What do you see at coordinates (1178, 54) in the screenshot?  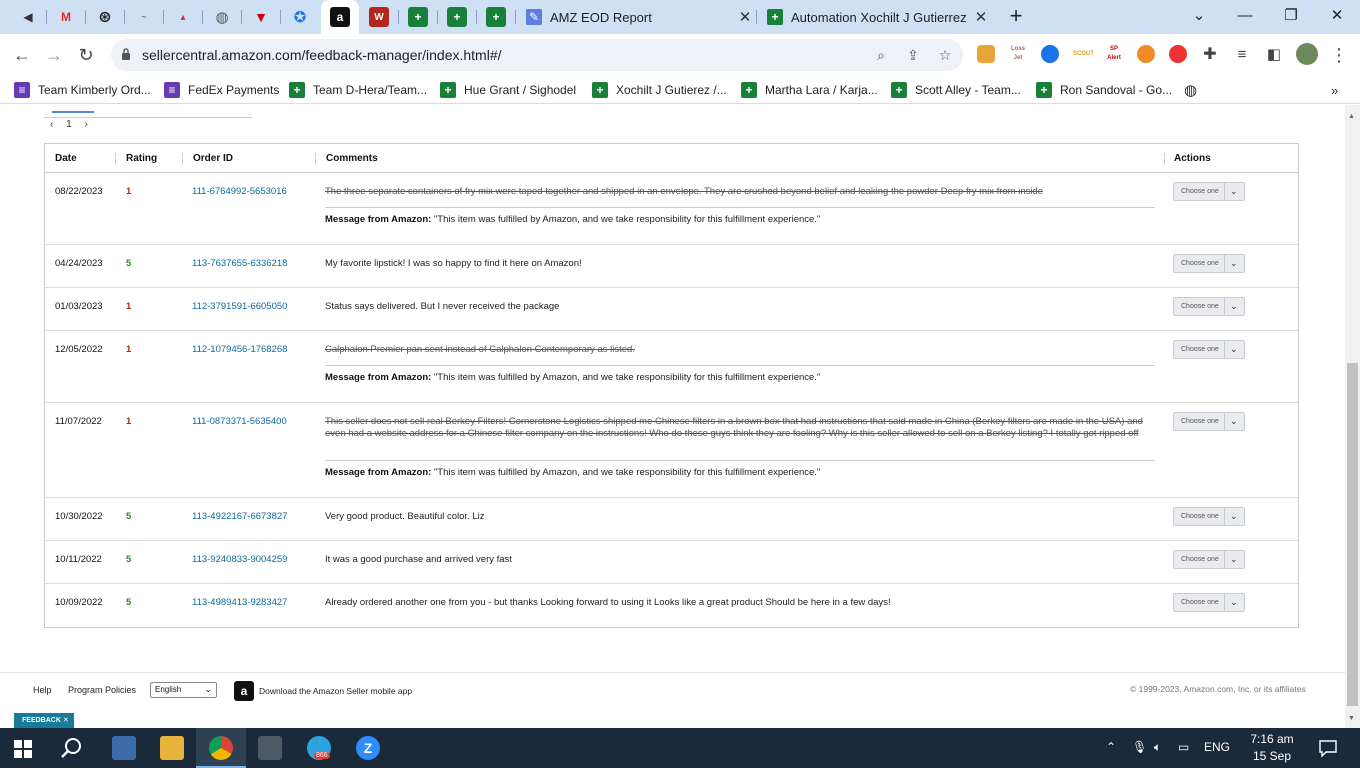 I see `extension-pokeball-icon` at bounding box center [1178, 54].